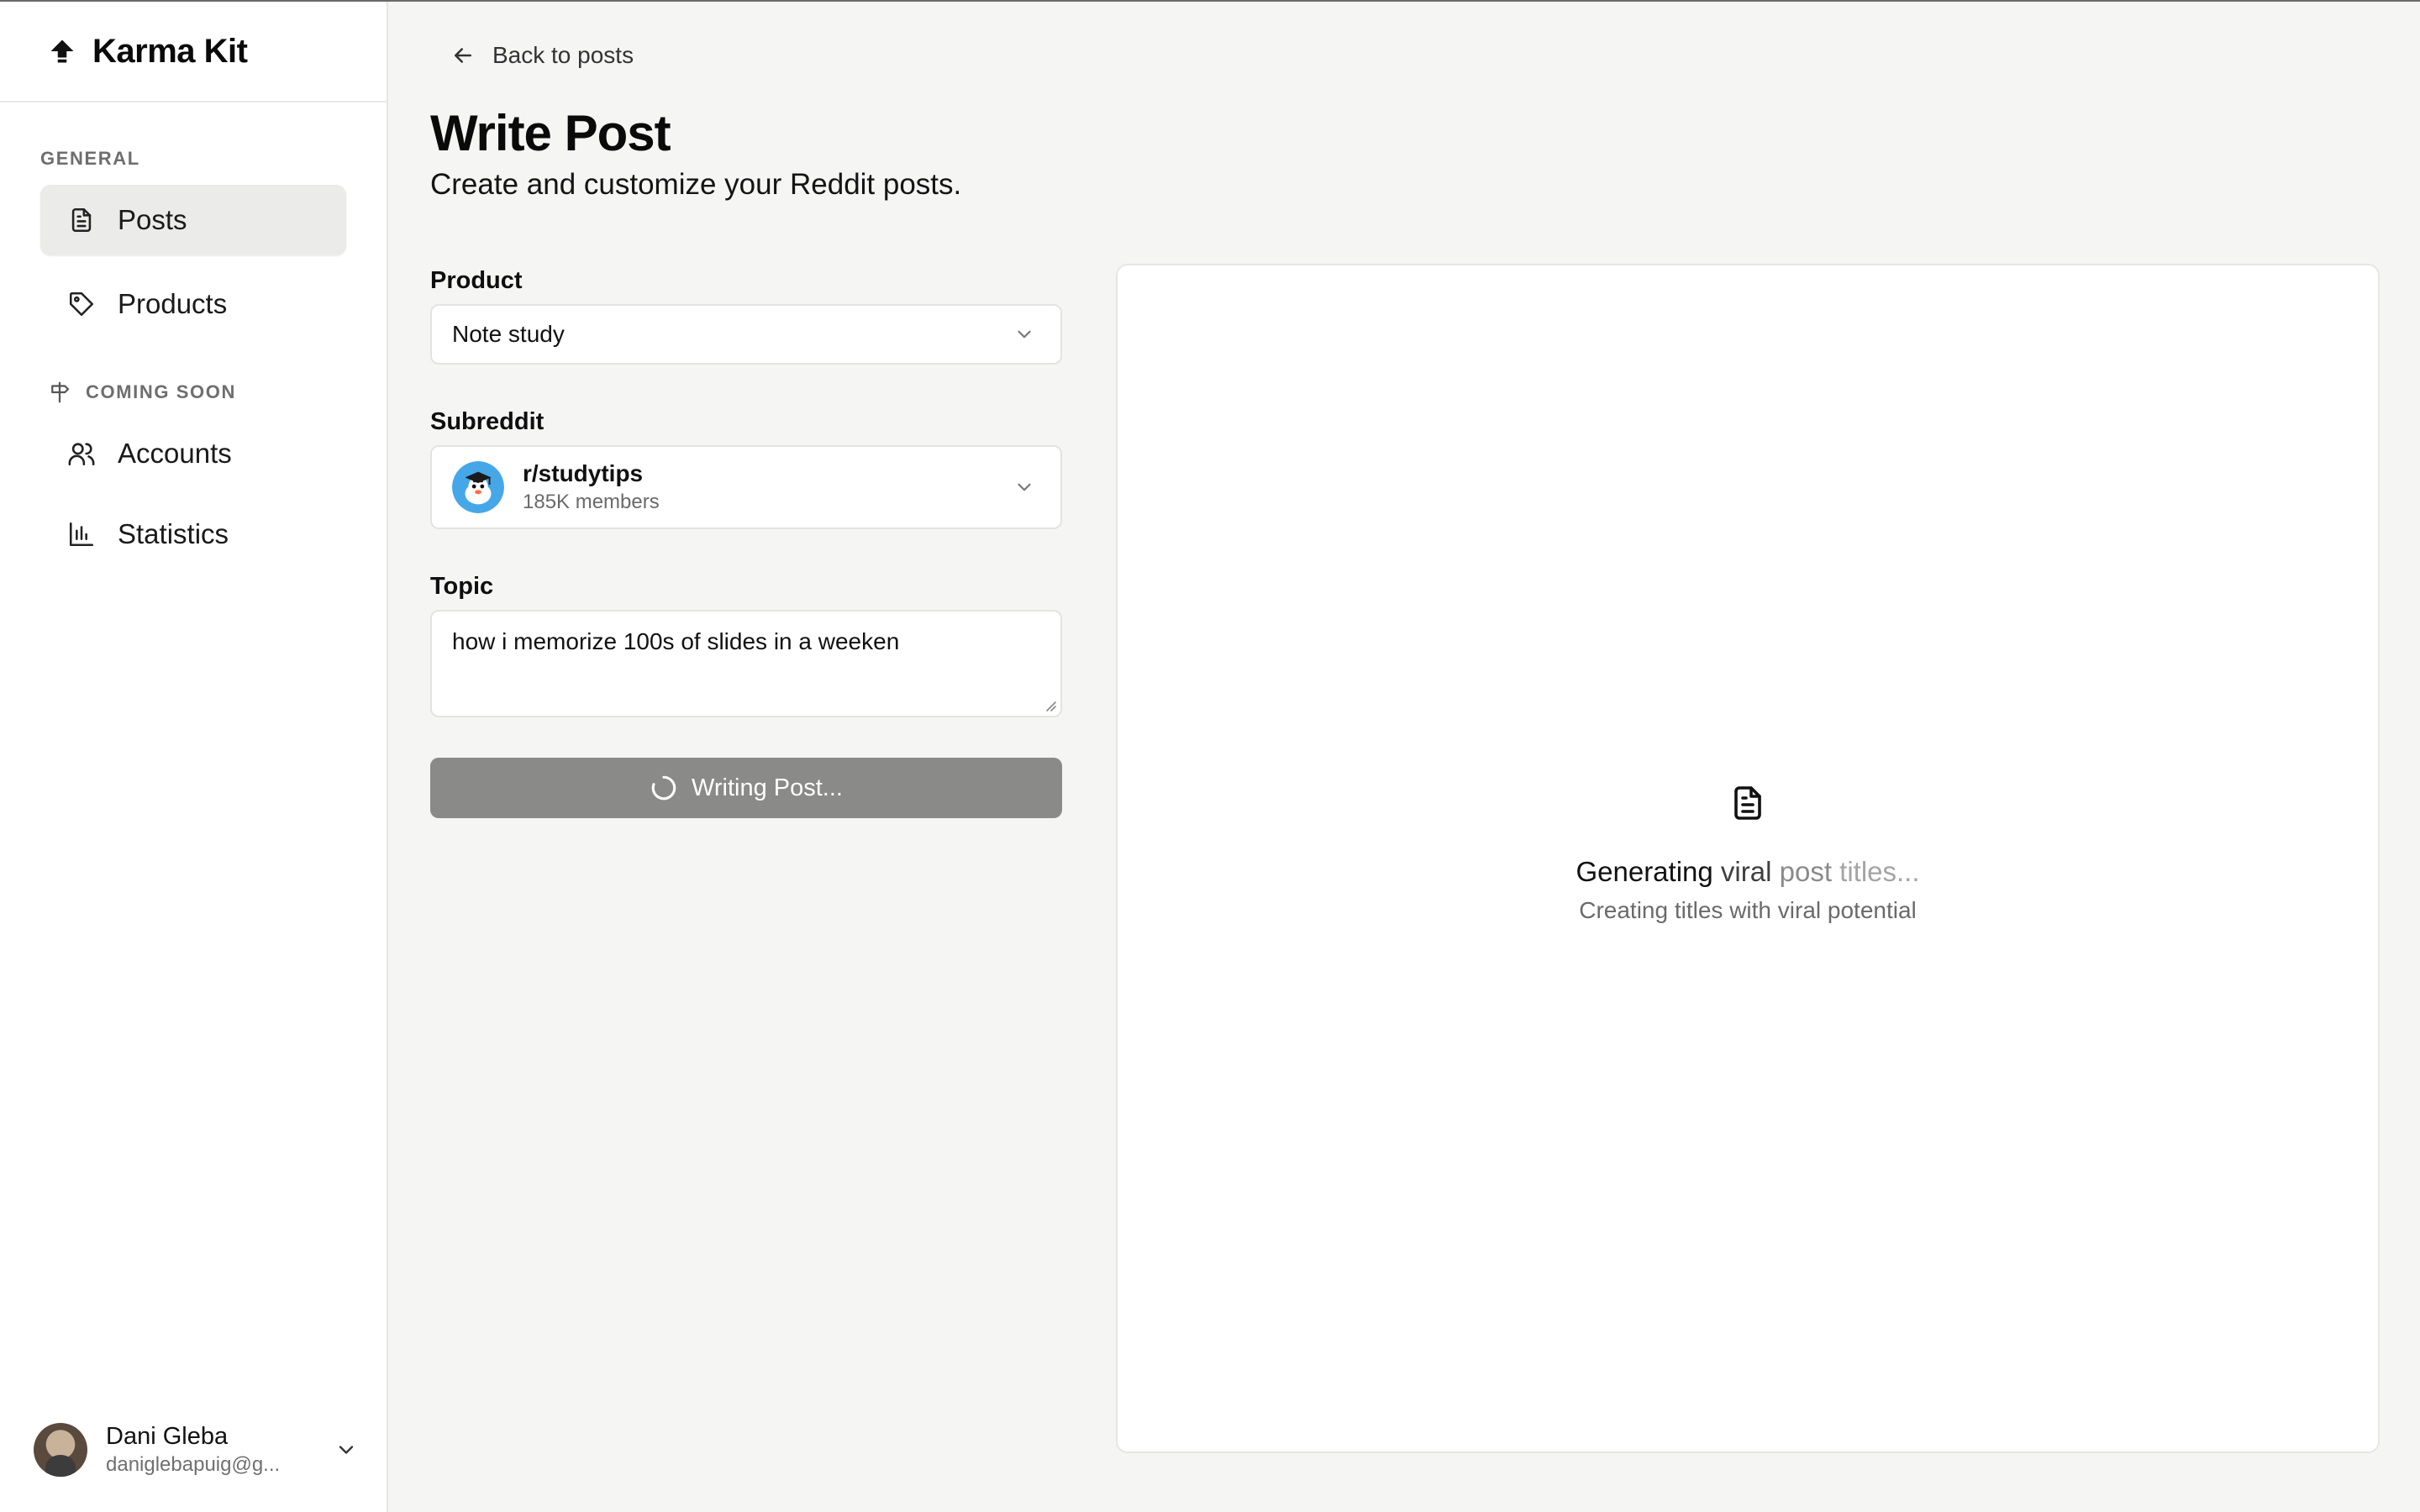 The width and height of the screenshot is (2420, 1512). Describe the element at coordinates (1748, 910) in the screenshot. I see `generating-subtitle: Creating titles with viral potential` at that location.